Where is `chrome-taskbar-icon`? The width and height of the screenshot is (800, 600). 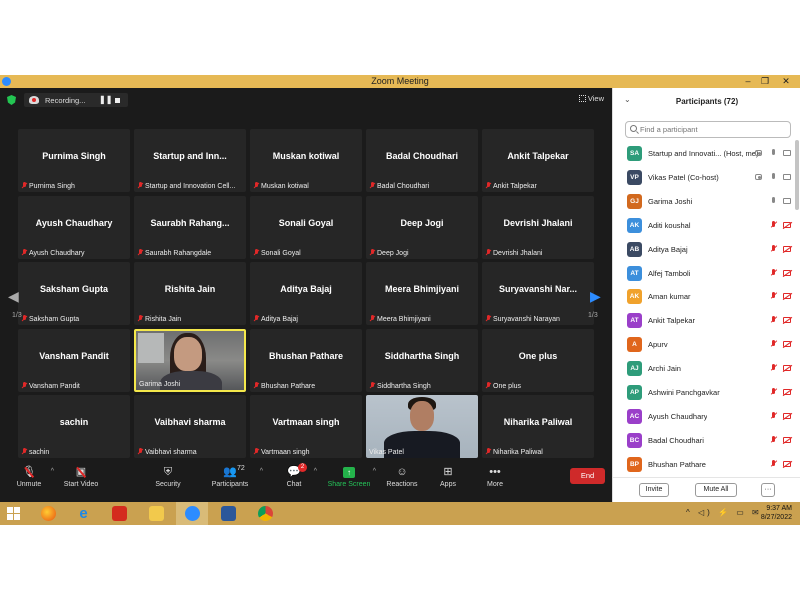
chrome-taskbar-icon is located at coordinates (265, 513).